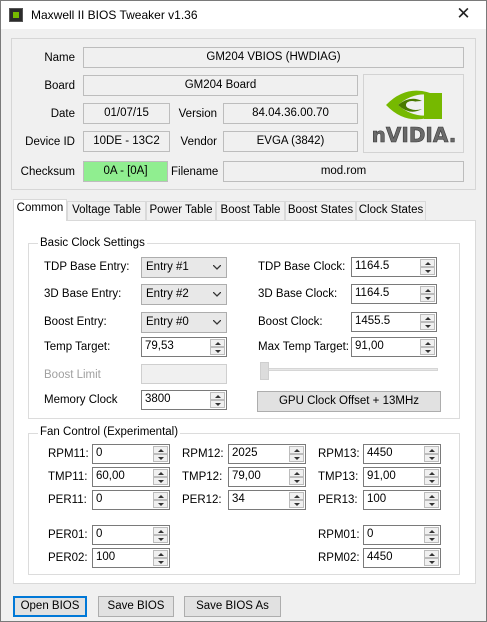 The height and width of the screenshot is (622, 487). What do you see at coordinates (290, 141) in the screenshot?
I see `vendor-field: EVGA (3842)` at bounding box center [290, 141].